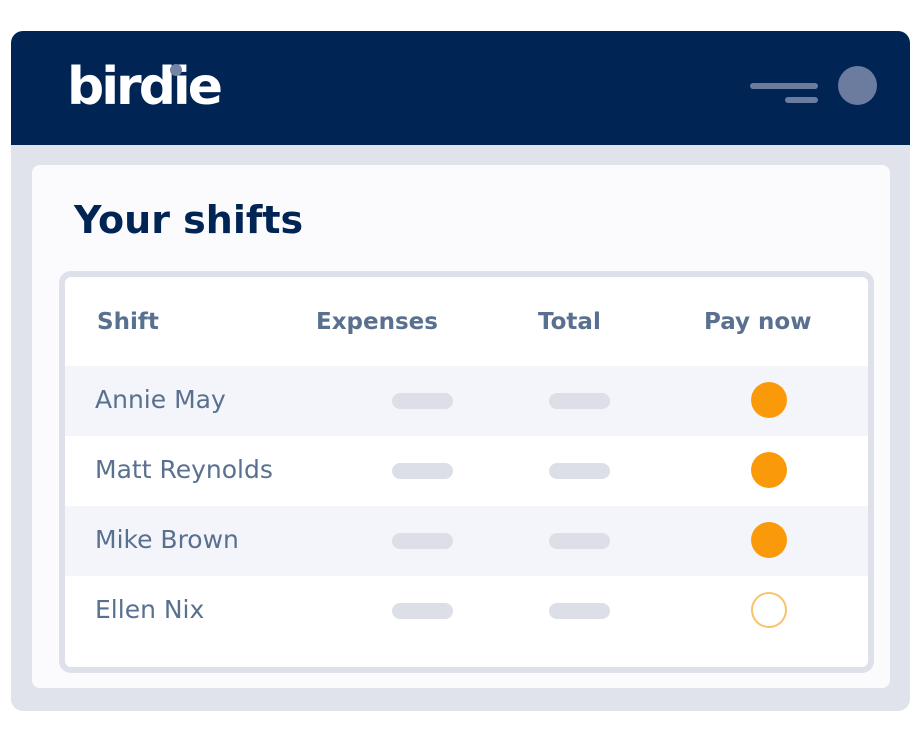 This screenshot has width=920, height=735. Describe the element at coordinates (184, 469) in the screenshot. I see `shift-name: Matt Reynolds` at that location.